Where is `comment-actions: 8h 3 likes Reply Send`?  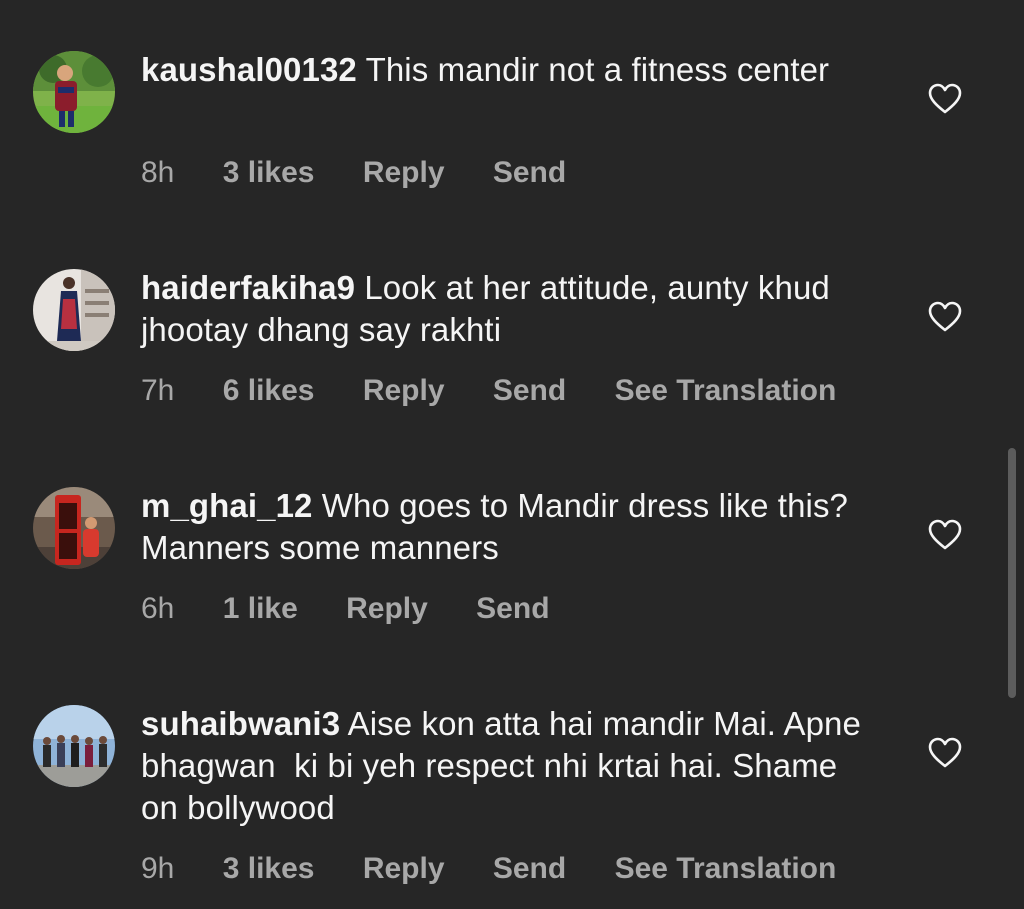 comment-actions: 8h 3 likes Reply Send is located at coordinates (373, 173).